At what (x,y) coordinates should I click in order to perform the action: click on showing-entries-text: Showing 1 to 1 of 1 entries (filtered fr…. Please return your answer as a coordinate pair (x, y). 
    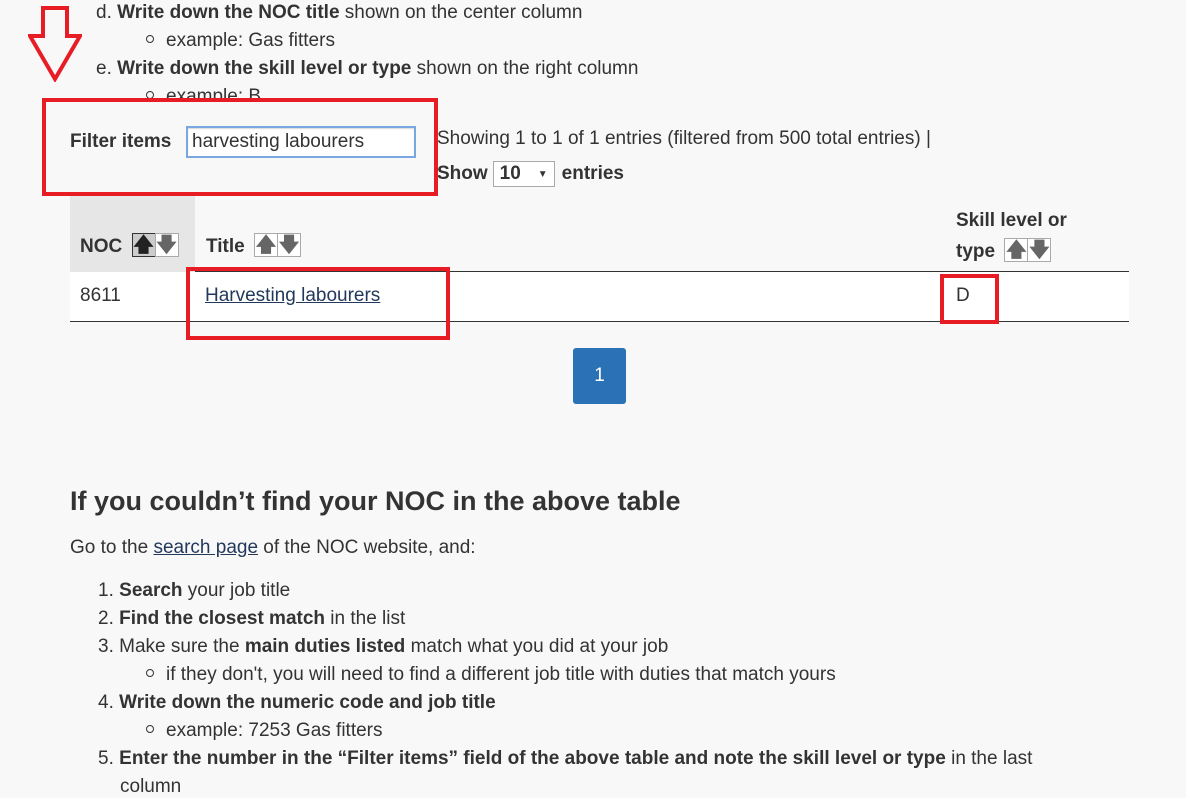
    Looking at the image, I should click on (684, 138).